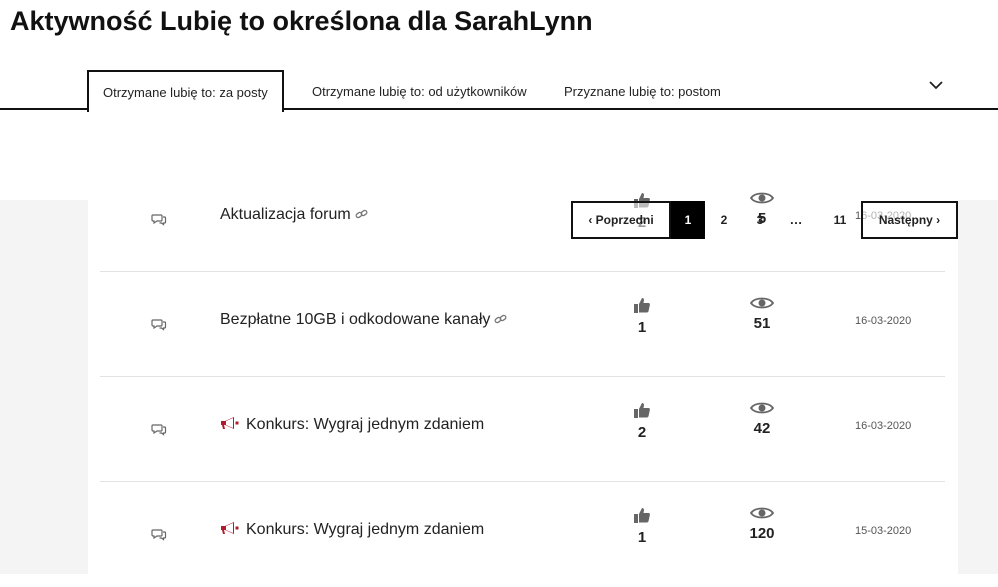 This screenshot has height=587, width=998. What do you see at coordinates (419, 90) in the screenshot?
I see `tab-received-likes-users: Otrzymane lubię to: od użytkowników` at bounding box center [419, 90].